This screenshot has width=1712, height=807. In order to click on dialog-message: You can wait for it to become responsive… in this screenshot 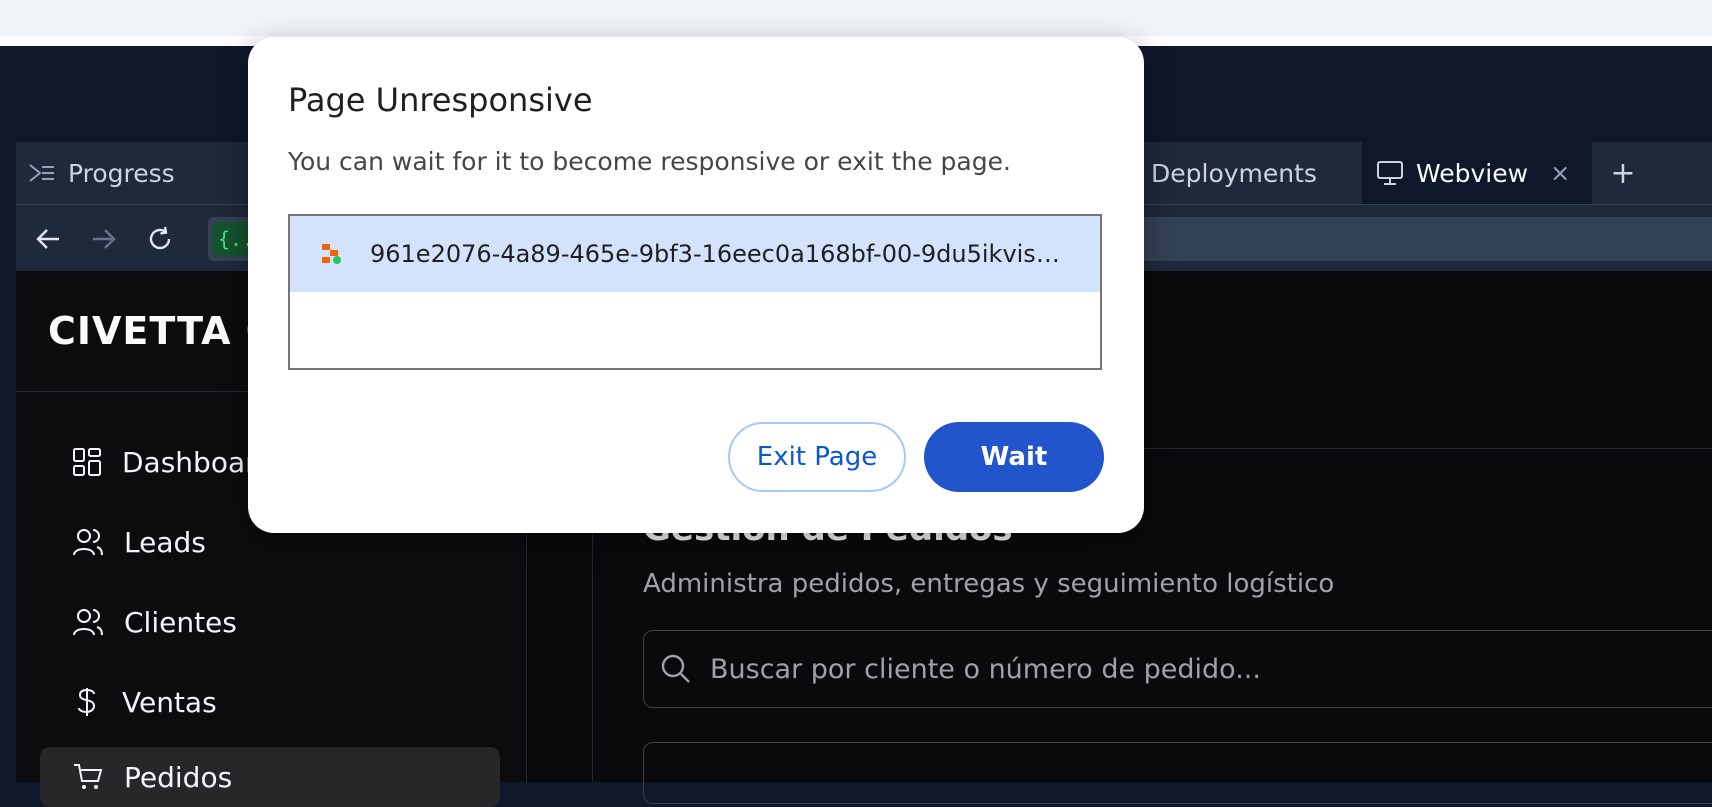, I will do `click(649, 161)`.